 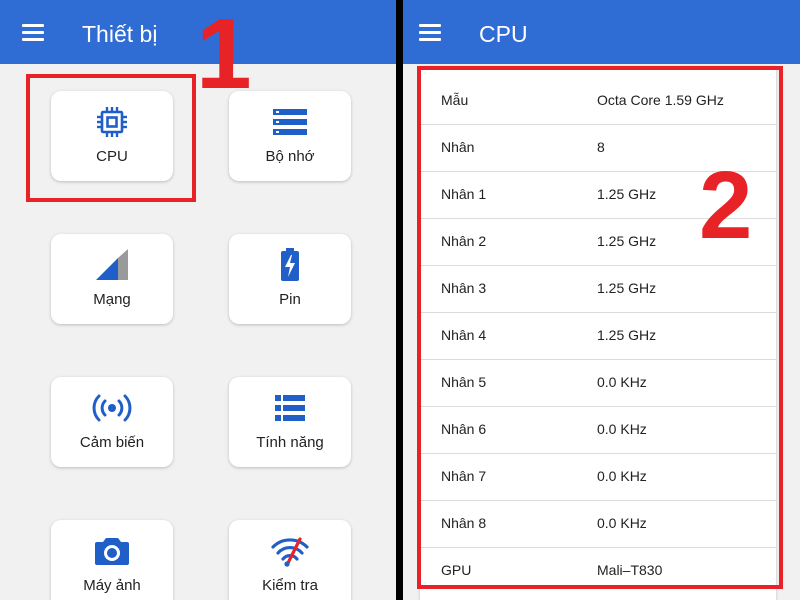 What do you see at coordinates (111, 138) in the screenshot?
I see `cpu-tile-highlight` at bounding box center [111, 138].